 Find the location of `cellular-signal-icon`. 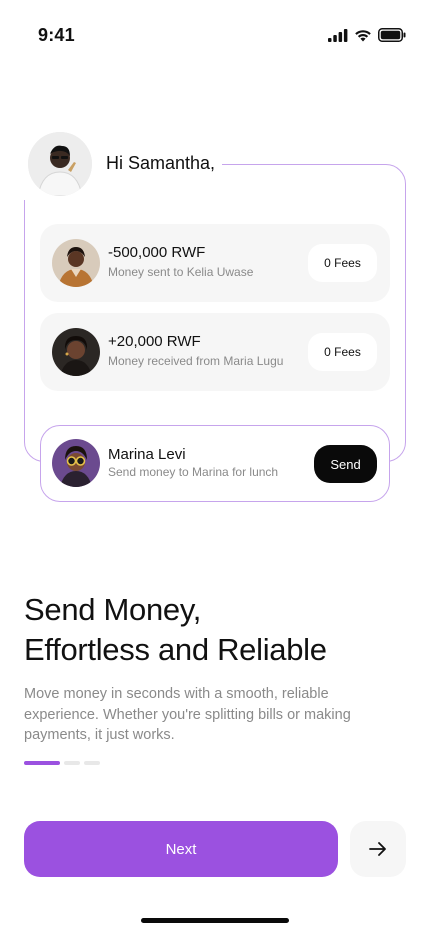

cellular-signal-icon is located at coordinates (338, 35).